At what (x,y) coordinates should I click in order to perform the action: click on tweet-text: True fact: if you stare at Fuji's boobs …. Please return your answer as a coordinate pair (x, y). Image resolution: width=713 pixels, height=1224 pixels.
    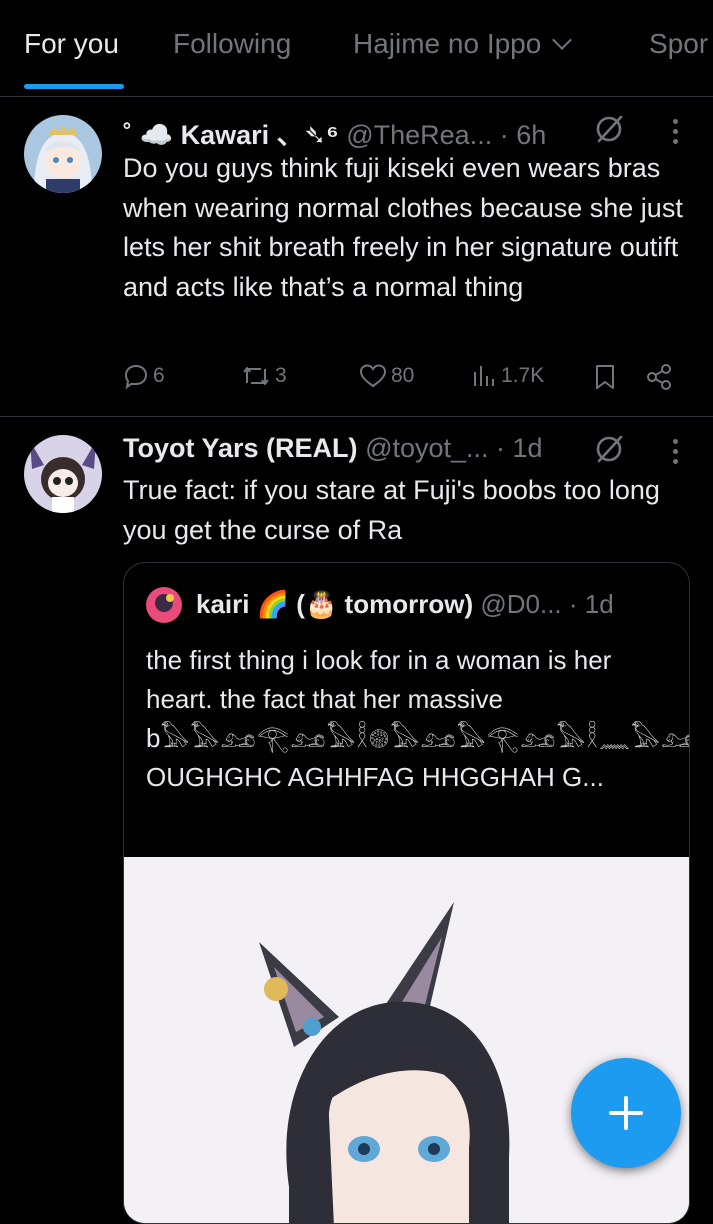
    Looking at the image, I should click on (391, 510).